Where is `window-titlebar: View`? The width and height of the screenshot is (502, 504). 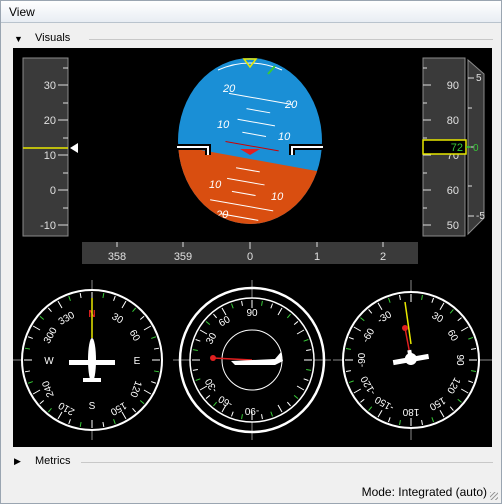 window-titlebar: View is located at coordinates (251, 12).